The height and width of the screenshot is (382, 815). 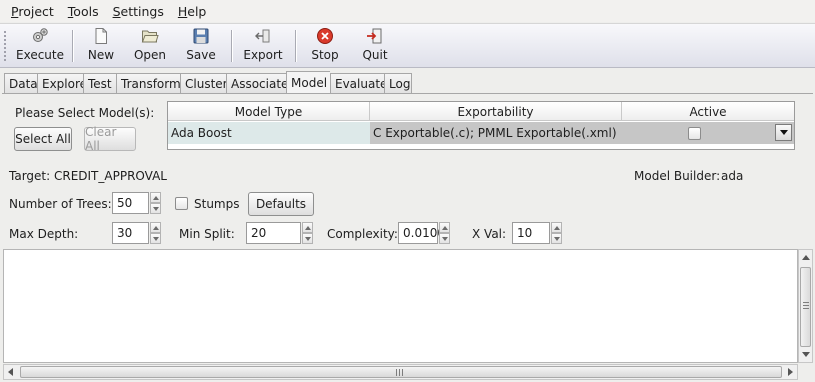 I want to click on tab-panel-border, so click(x=407, y=93).